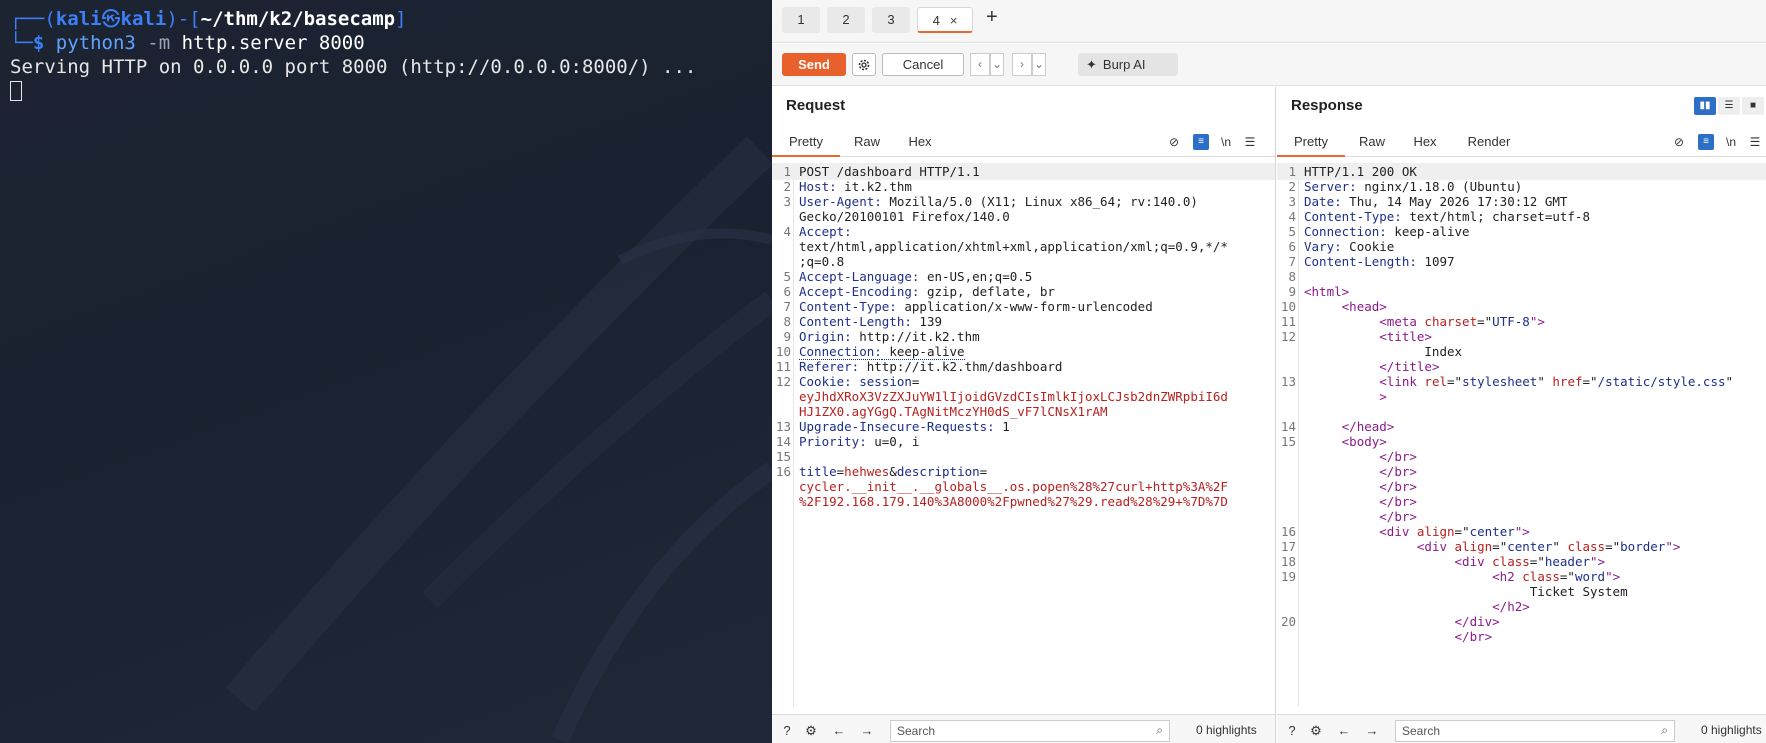  What do you see at coordinates (1567, 561) in the screenshot?
I see `code-token: header` at bounding box center [1567, 561].